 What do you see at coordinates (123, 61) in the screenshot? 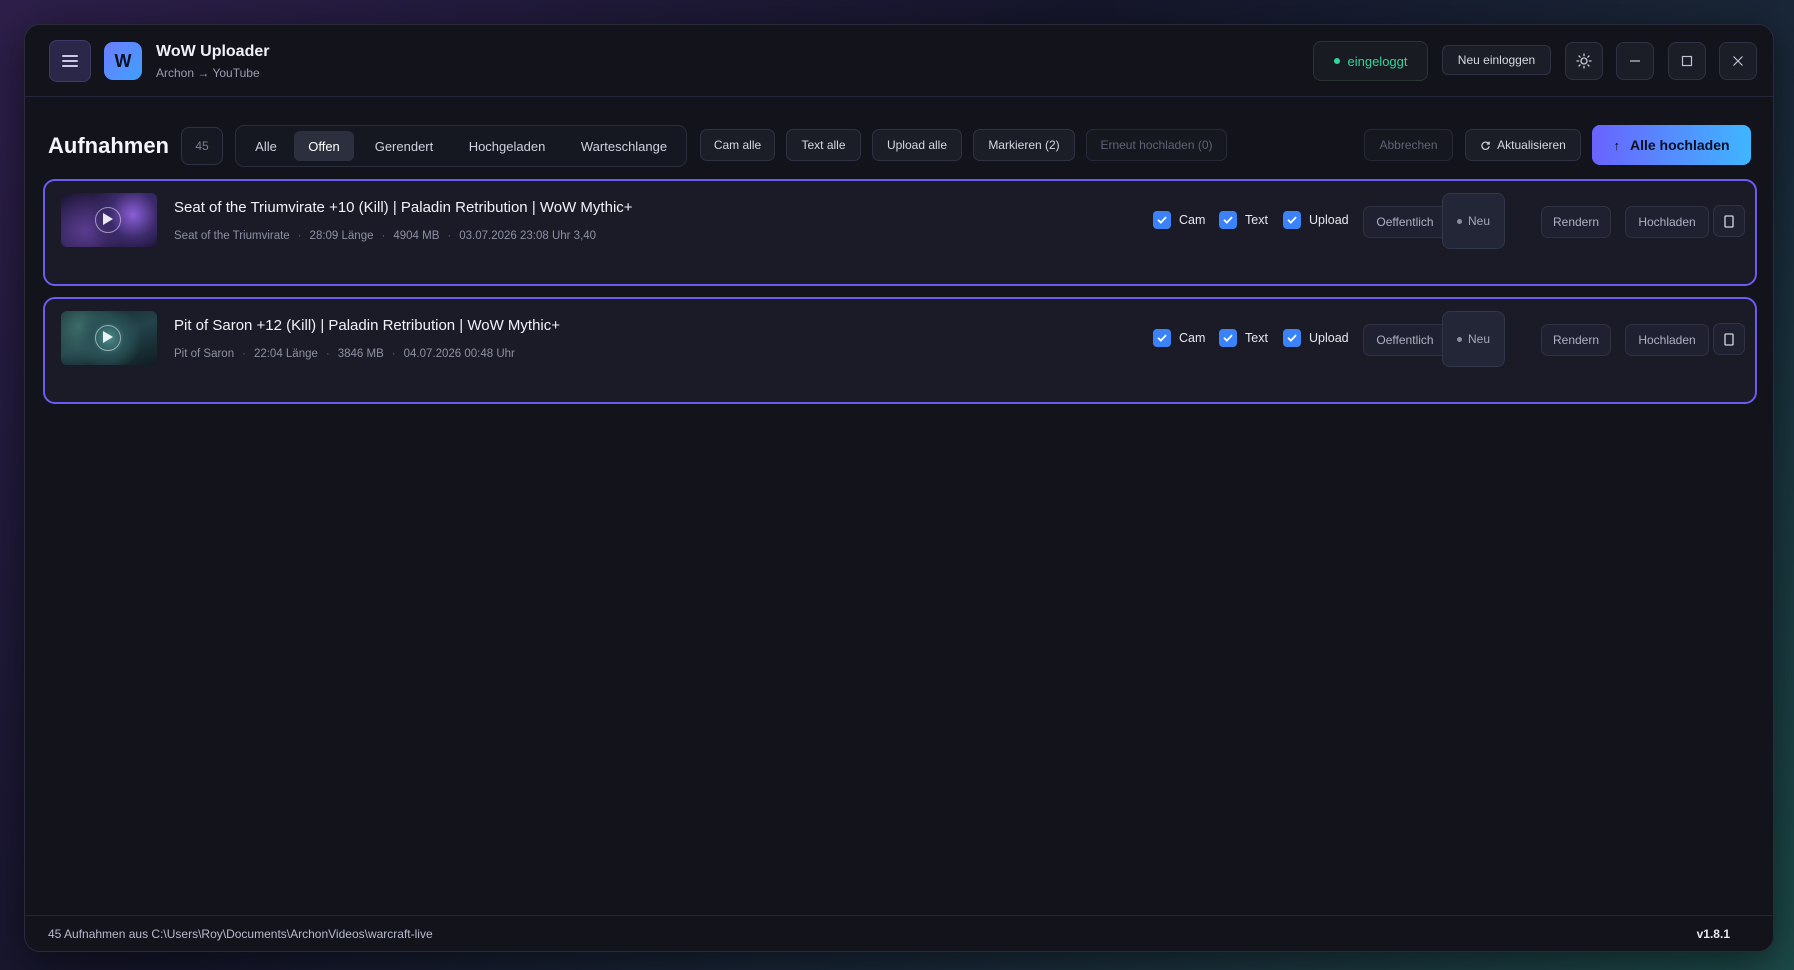
I see `app-logo: W` at bounding box center [123, 61].